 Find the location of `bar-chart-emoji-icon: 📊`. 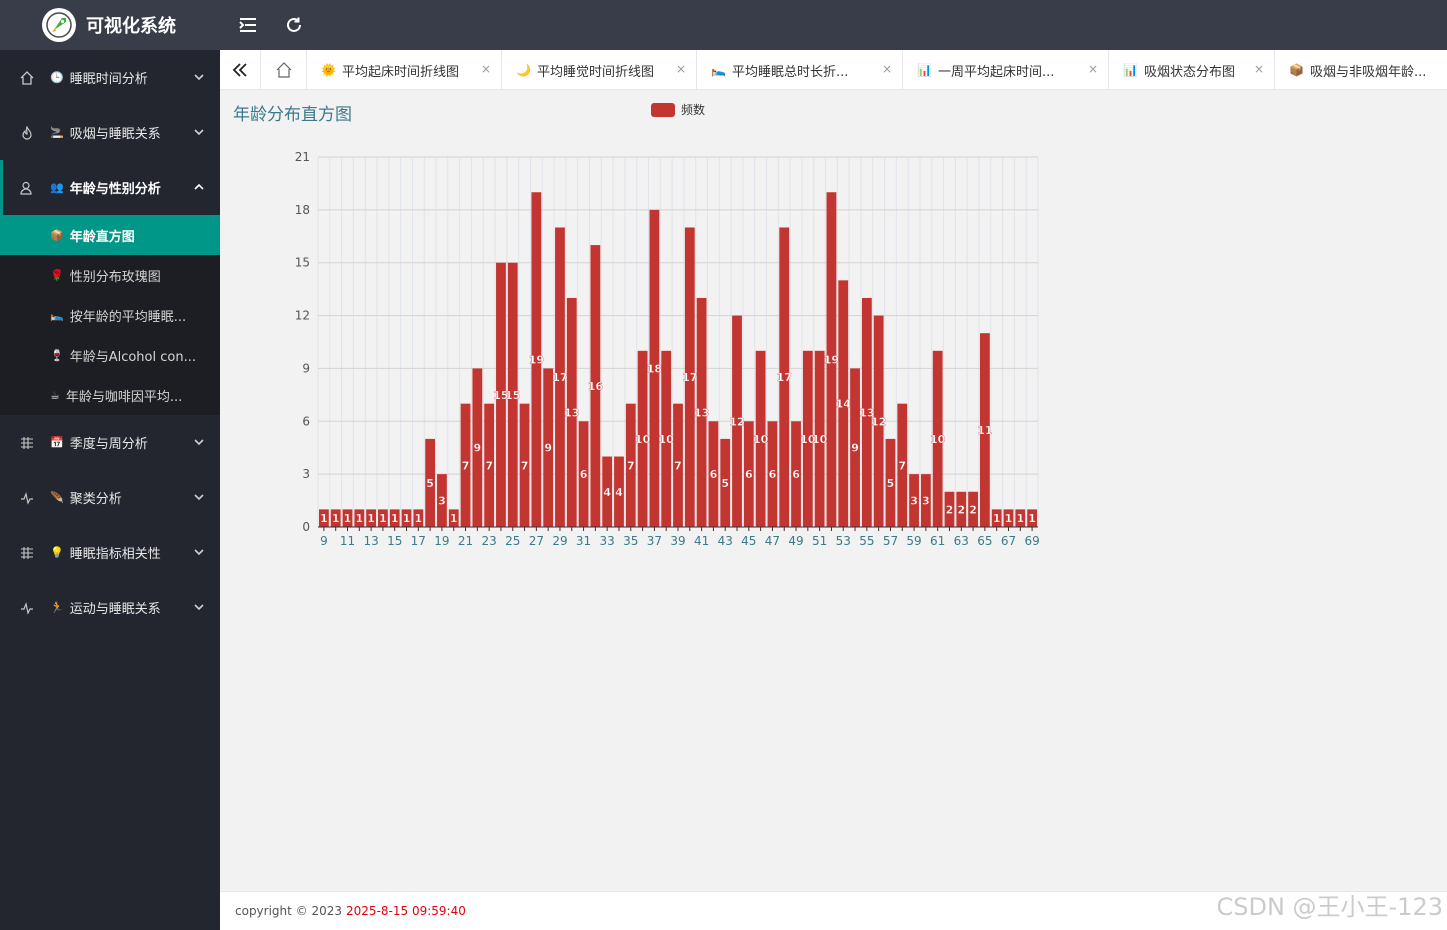

bar-chart-emoji-icon: 📊 is located at coordinates (924, 70).